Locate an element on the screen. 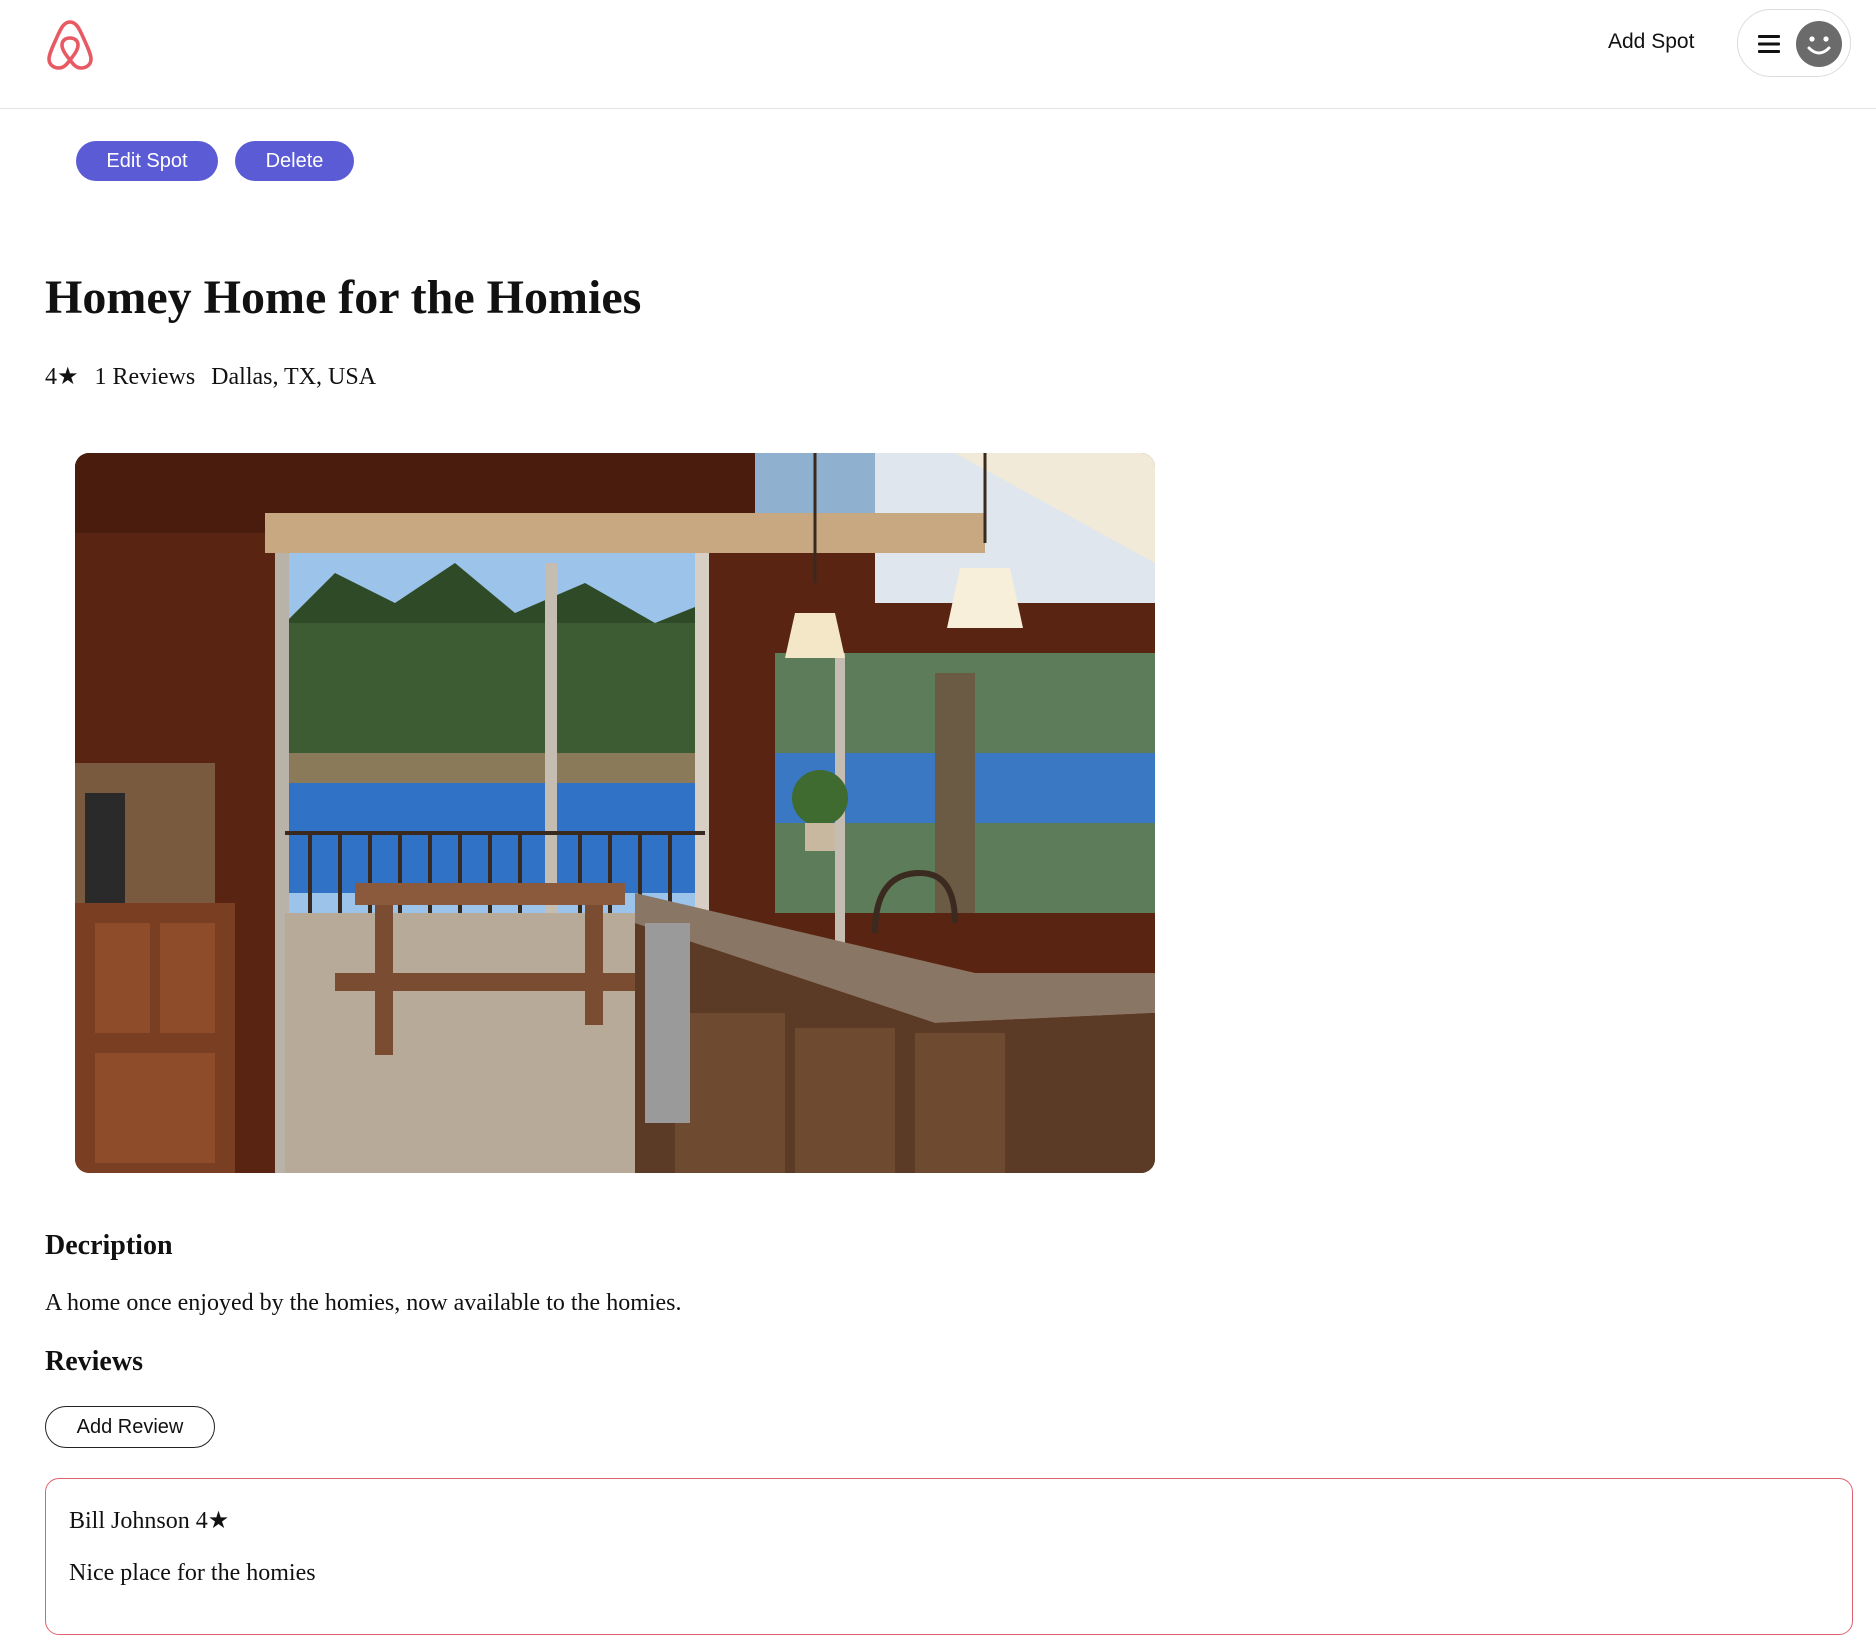 The width and height of the screenshot is (1876, 1644). top-nav: Add Spot is located at coordinates (938, 54).